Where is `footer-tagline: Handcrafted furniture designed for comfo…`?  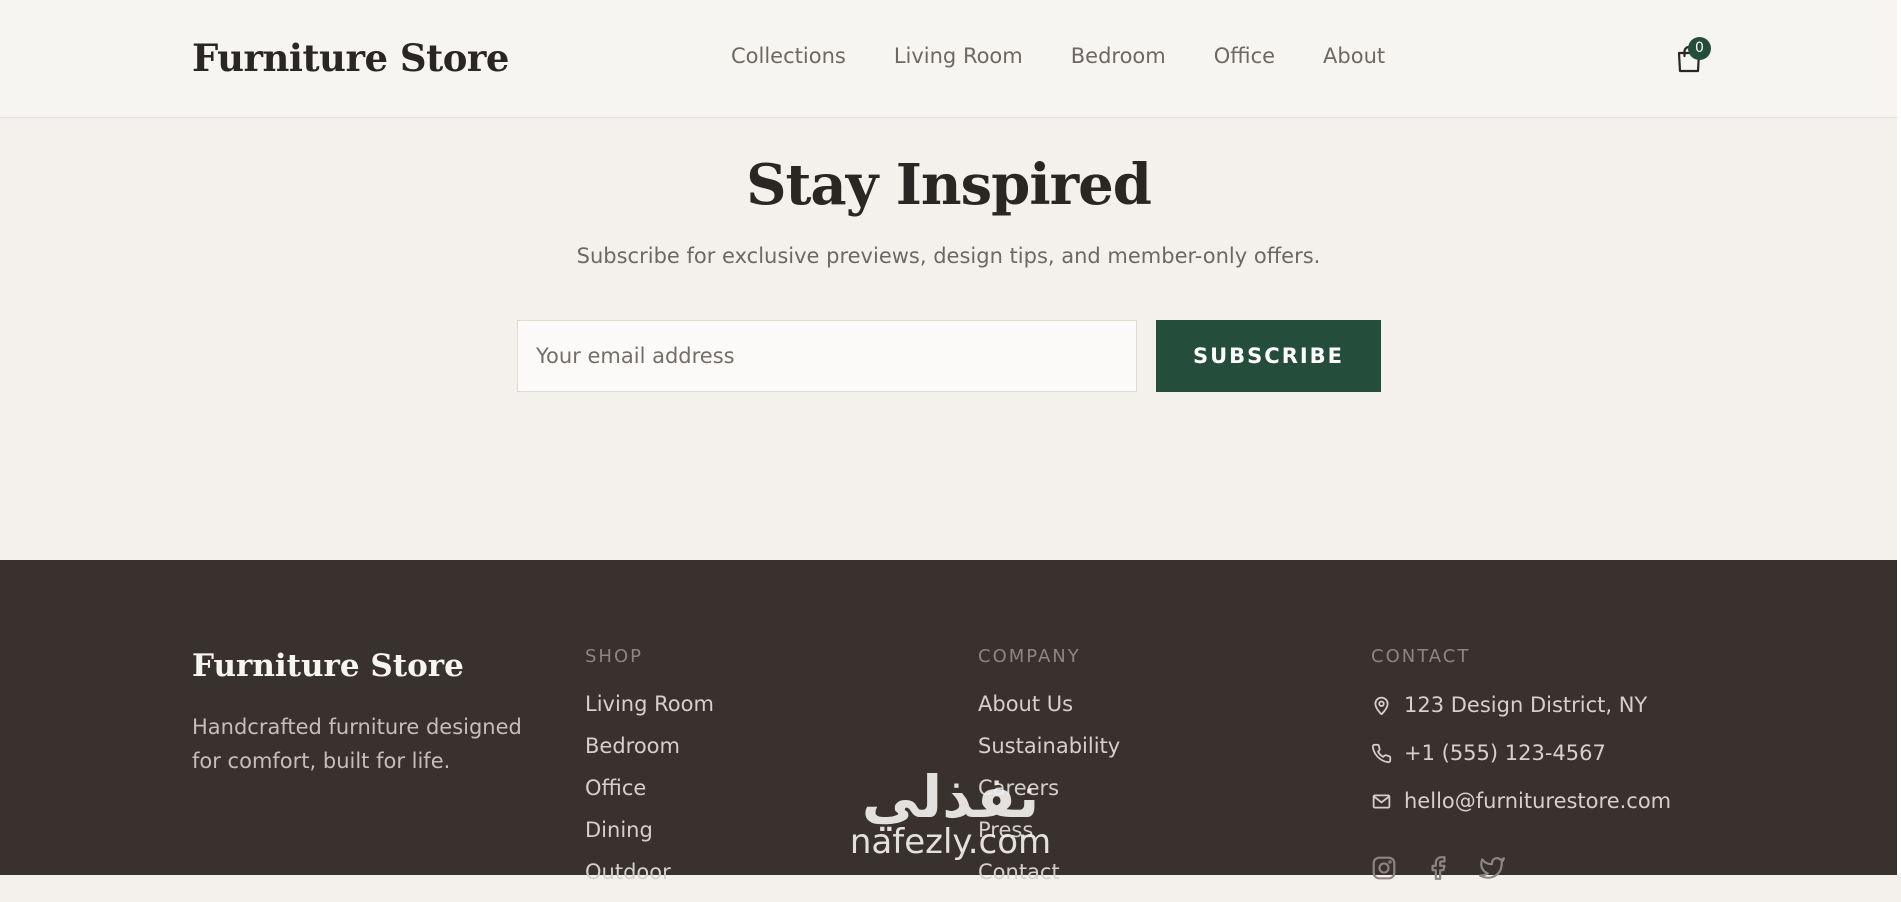
footer-tagline: Handcrafted furniture designed for comfo… is located at coordinates (357, 744).